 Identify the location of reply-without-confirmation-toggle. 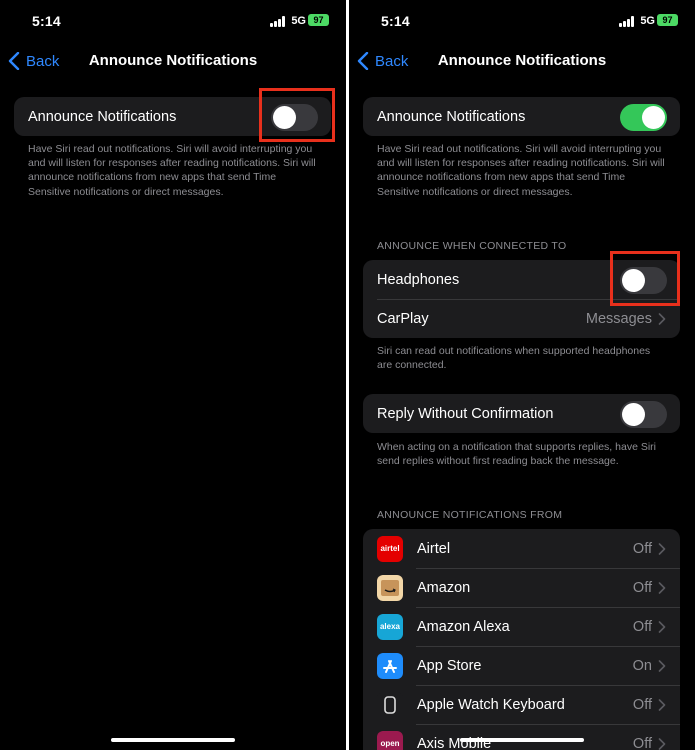
(643, 414).